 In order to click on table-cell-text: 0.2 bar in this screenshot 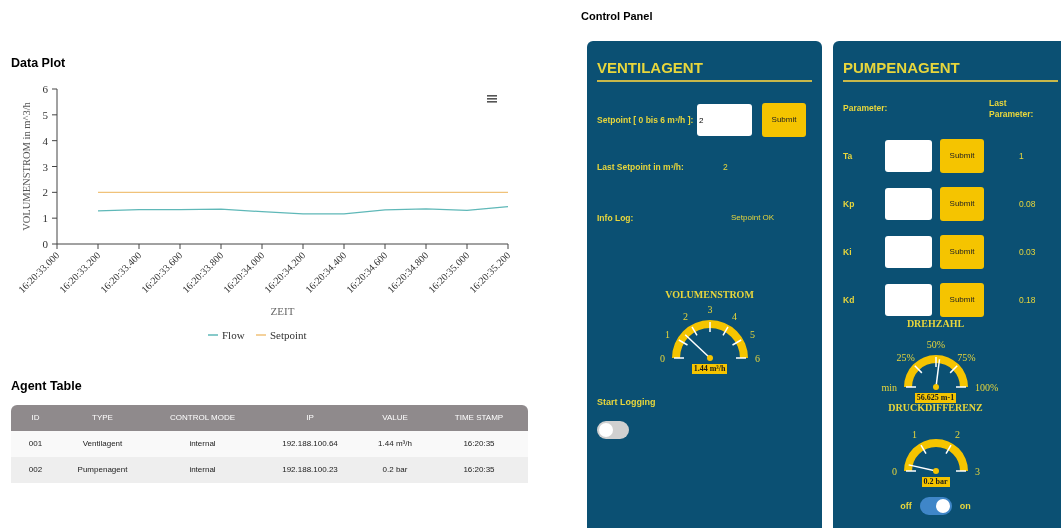, I will do `click(395, 469)`.